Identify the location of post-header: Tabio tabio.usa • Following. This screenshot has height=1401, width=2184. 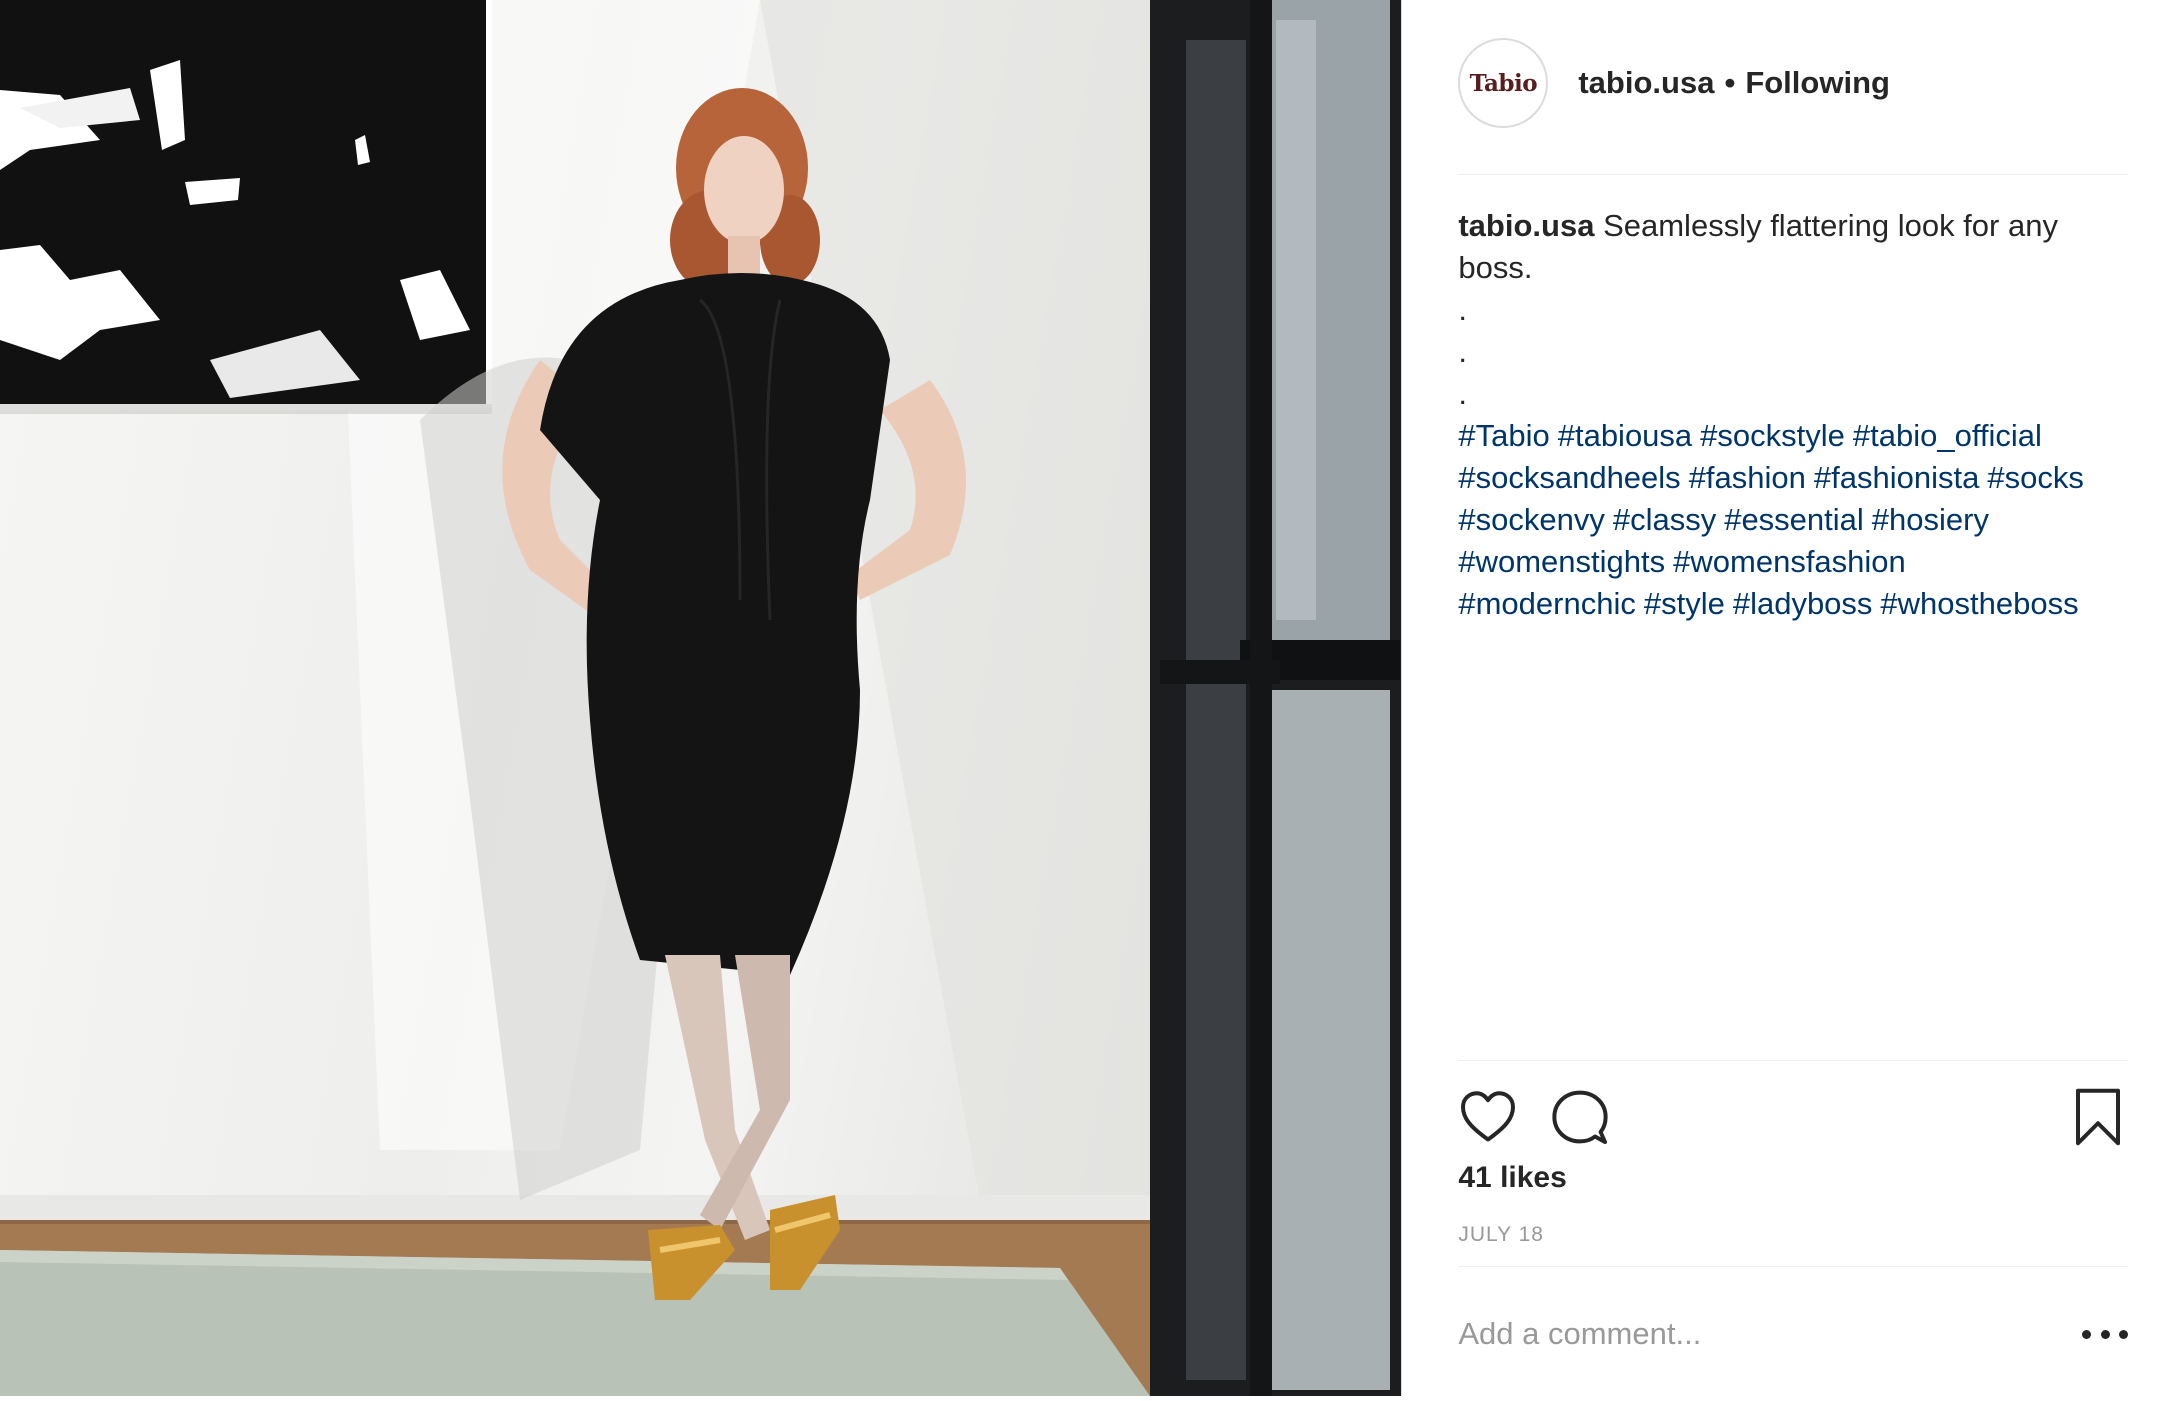
(1793, 106).